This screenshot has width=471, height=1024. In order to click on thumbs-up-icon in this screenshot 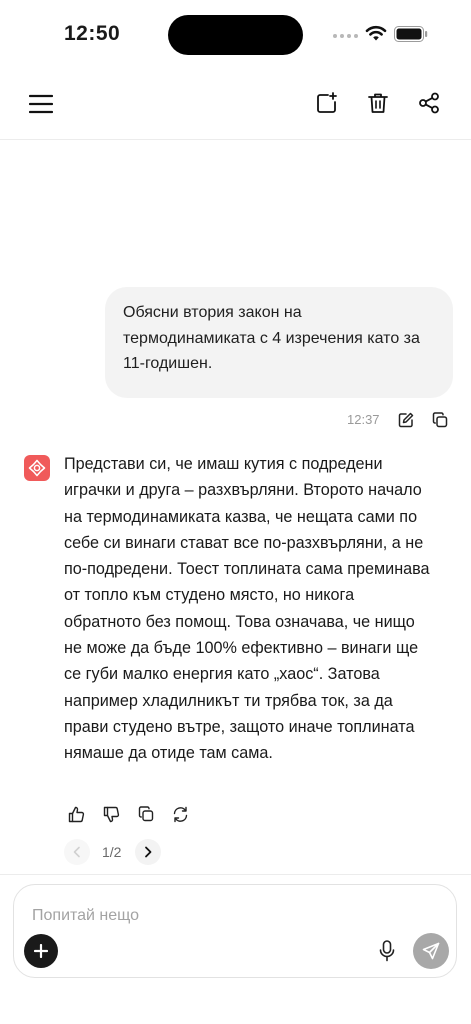, I will do `click(76, 814)`.